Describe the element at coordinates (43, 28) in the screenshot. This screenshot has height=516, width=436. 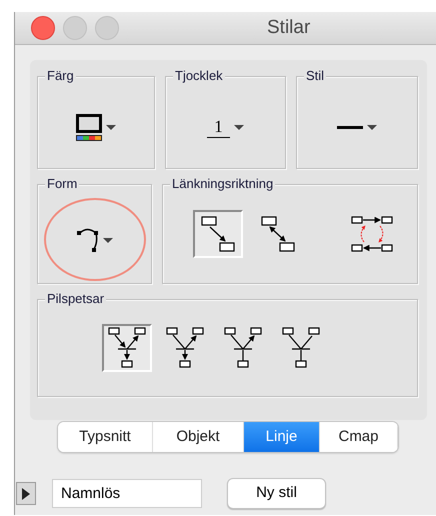
I see `close-button` at that location.